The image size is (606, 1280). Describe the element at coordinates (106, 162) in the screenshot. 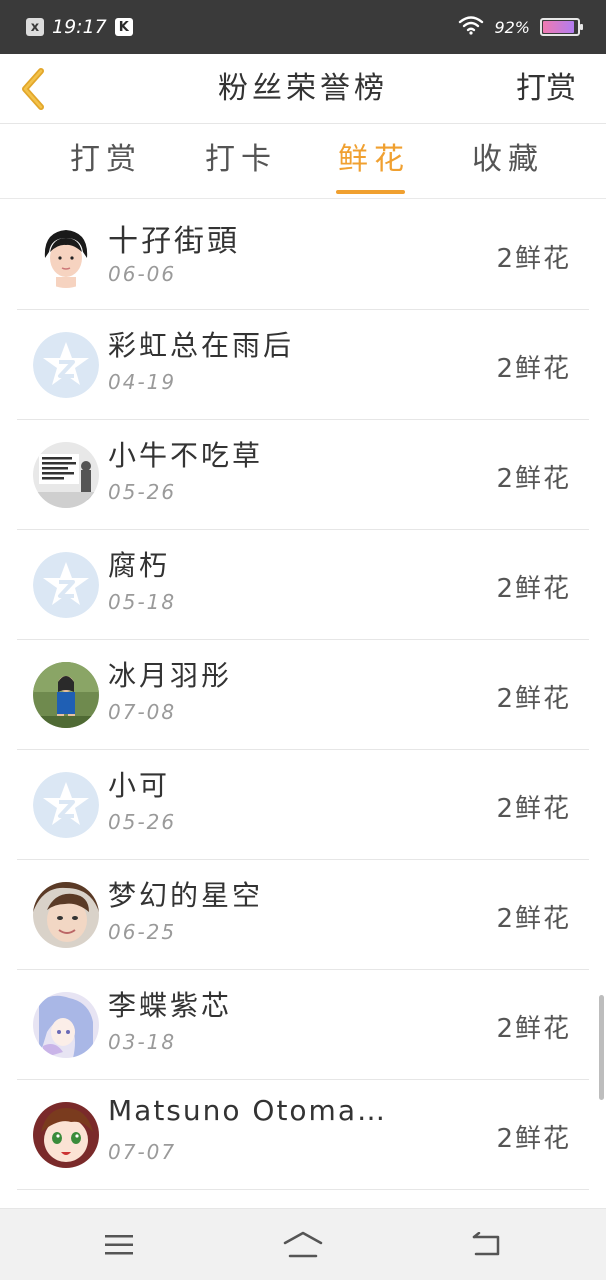

I see `tab-reward: 打赏` at that location.